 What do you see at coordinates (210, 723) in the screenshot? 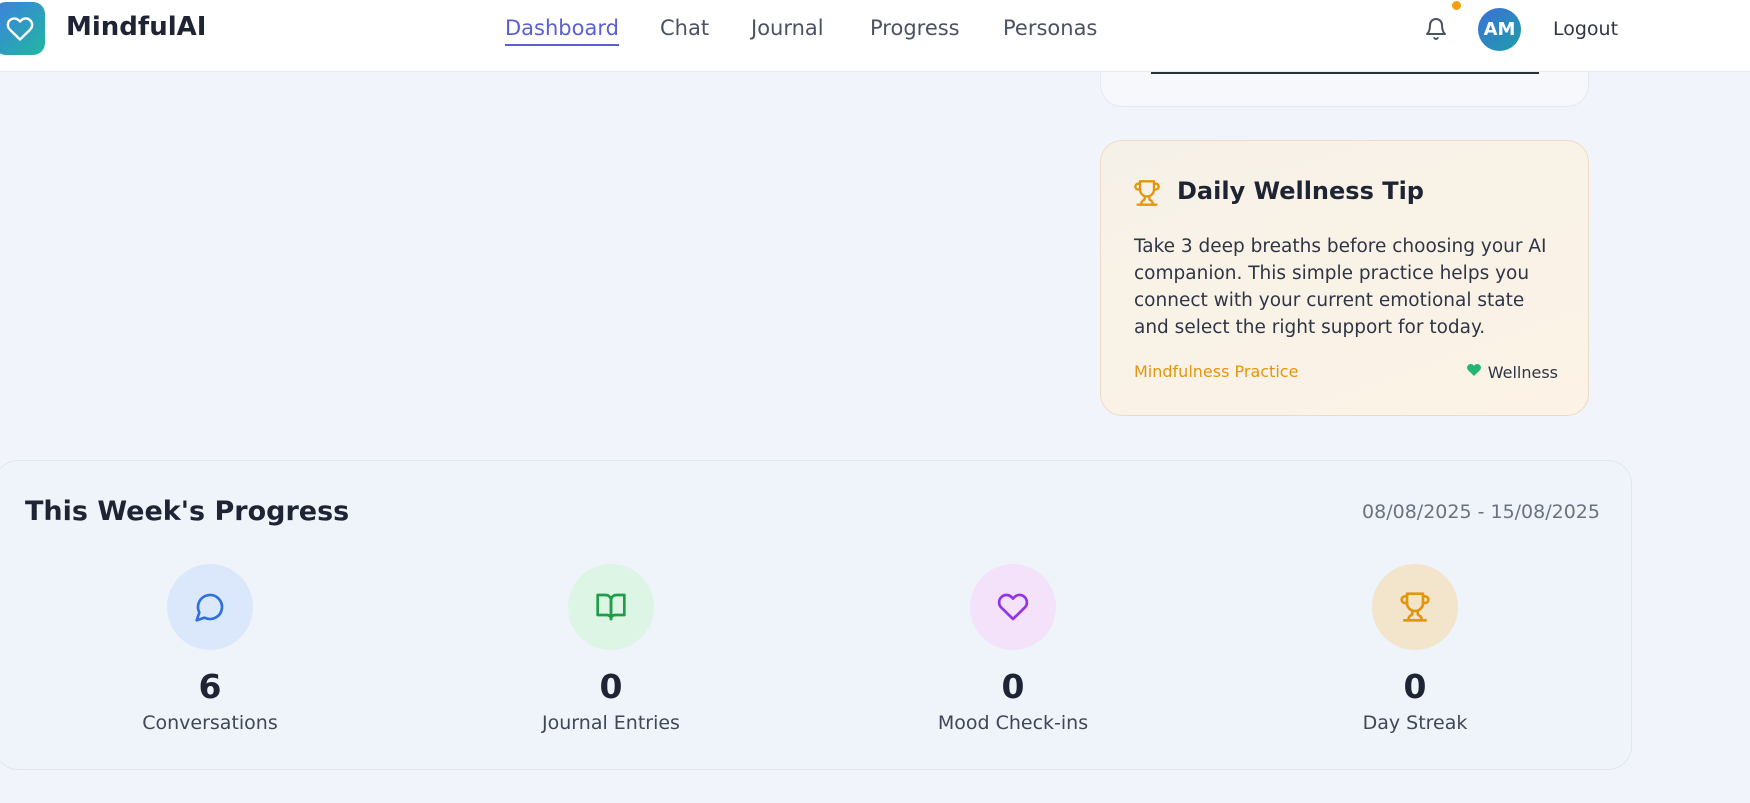
I see `stat-label: Conversations` at bounding box center [210, 723].